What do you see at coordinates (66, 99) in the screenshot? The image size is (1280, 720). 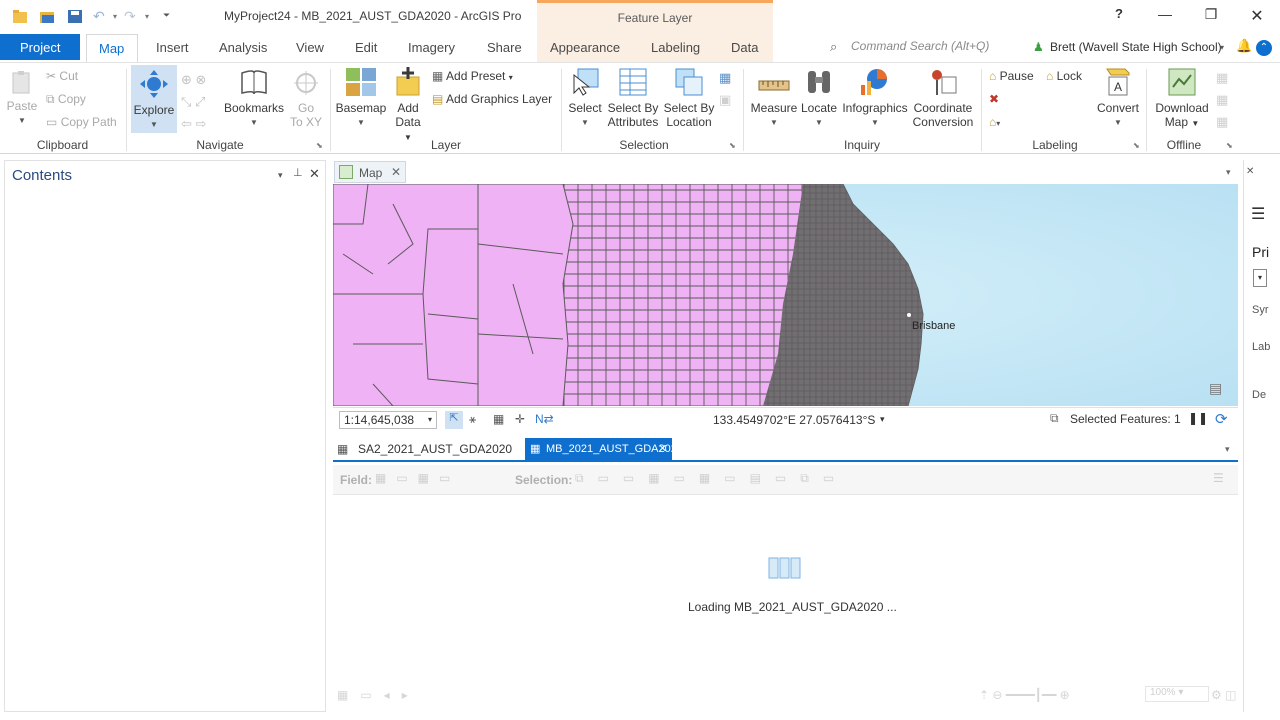 I see `copy-button: ⧉ Copy` at bounding box center [66, 99].